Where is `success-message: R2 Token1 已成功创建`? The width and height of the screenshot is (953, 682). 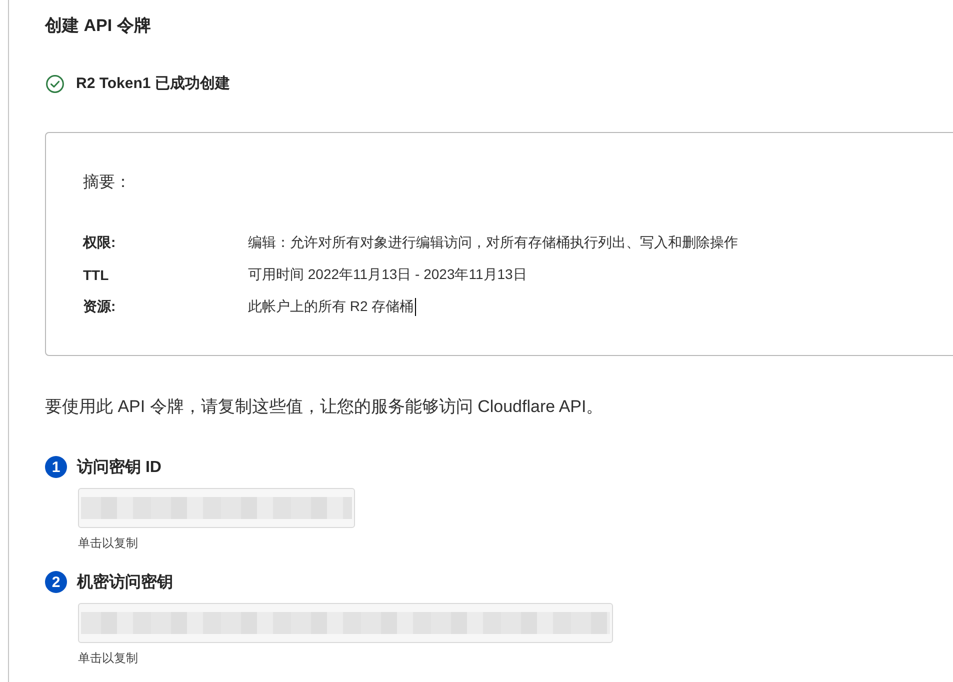
success-message: R2 Token1 已成功创建 is located at coordinates (153, 84).